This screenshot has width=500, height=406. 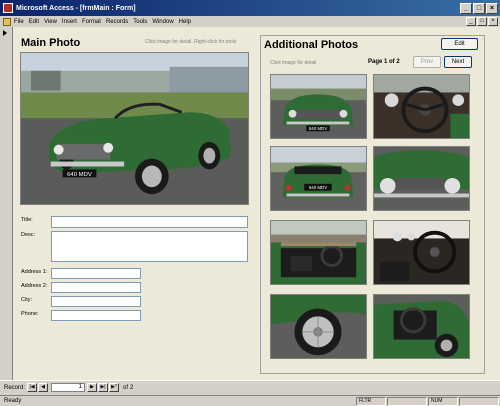 What do you see at coordinates (79, 175) in the screenshot?
I see `main-photo-plate: 640 MDV` at bounding box center [79, 175].